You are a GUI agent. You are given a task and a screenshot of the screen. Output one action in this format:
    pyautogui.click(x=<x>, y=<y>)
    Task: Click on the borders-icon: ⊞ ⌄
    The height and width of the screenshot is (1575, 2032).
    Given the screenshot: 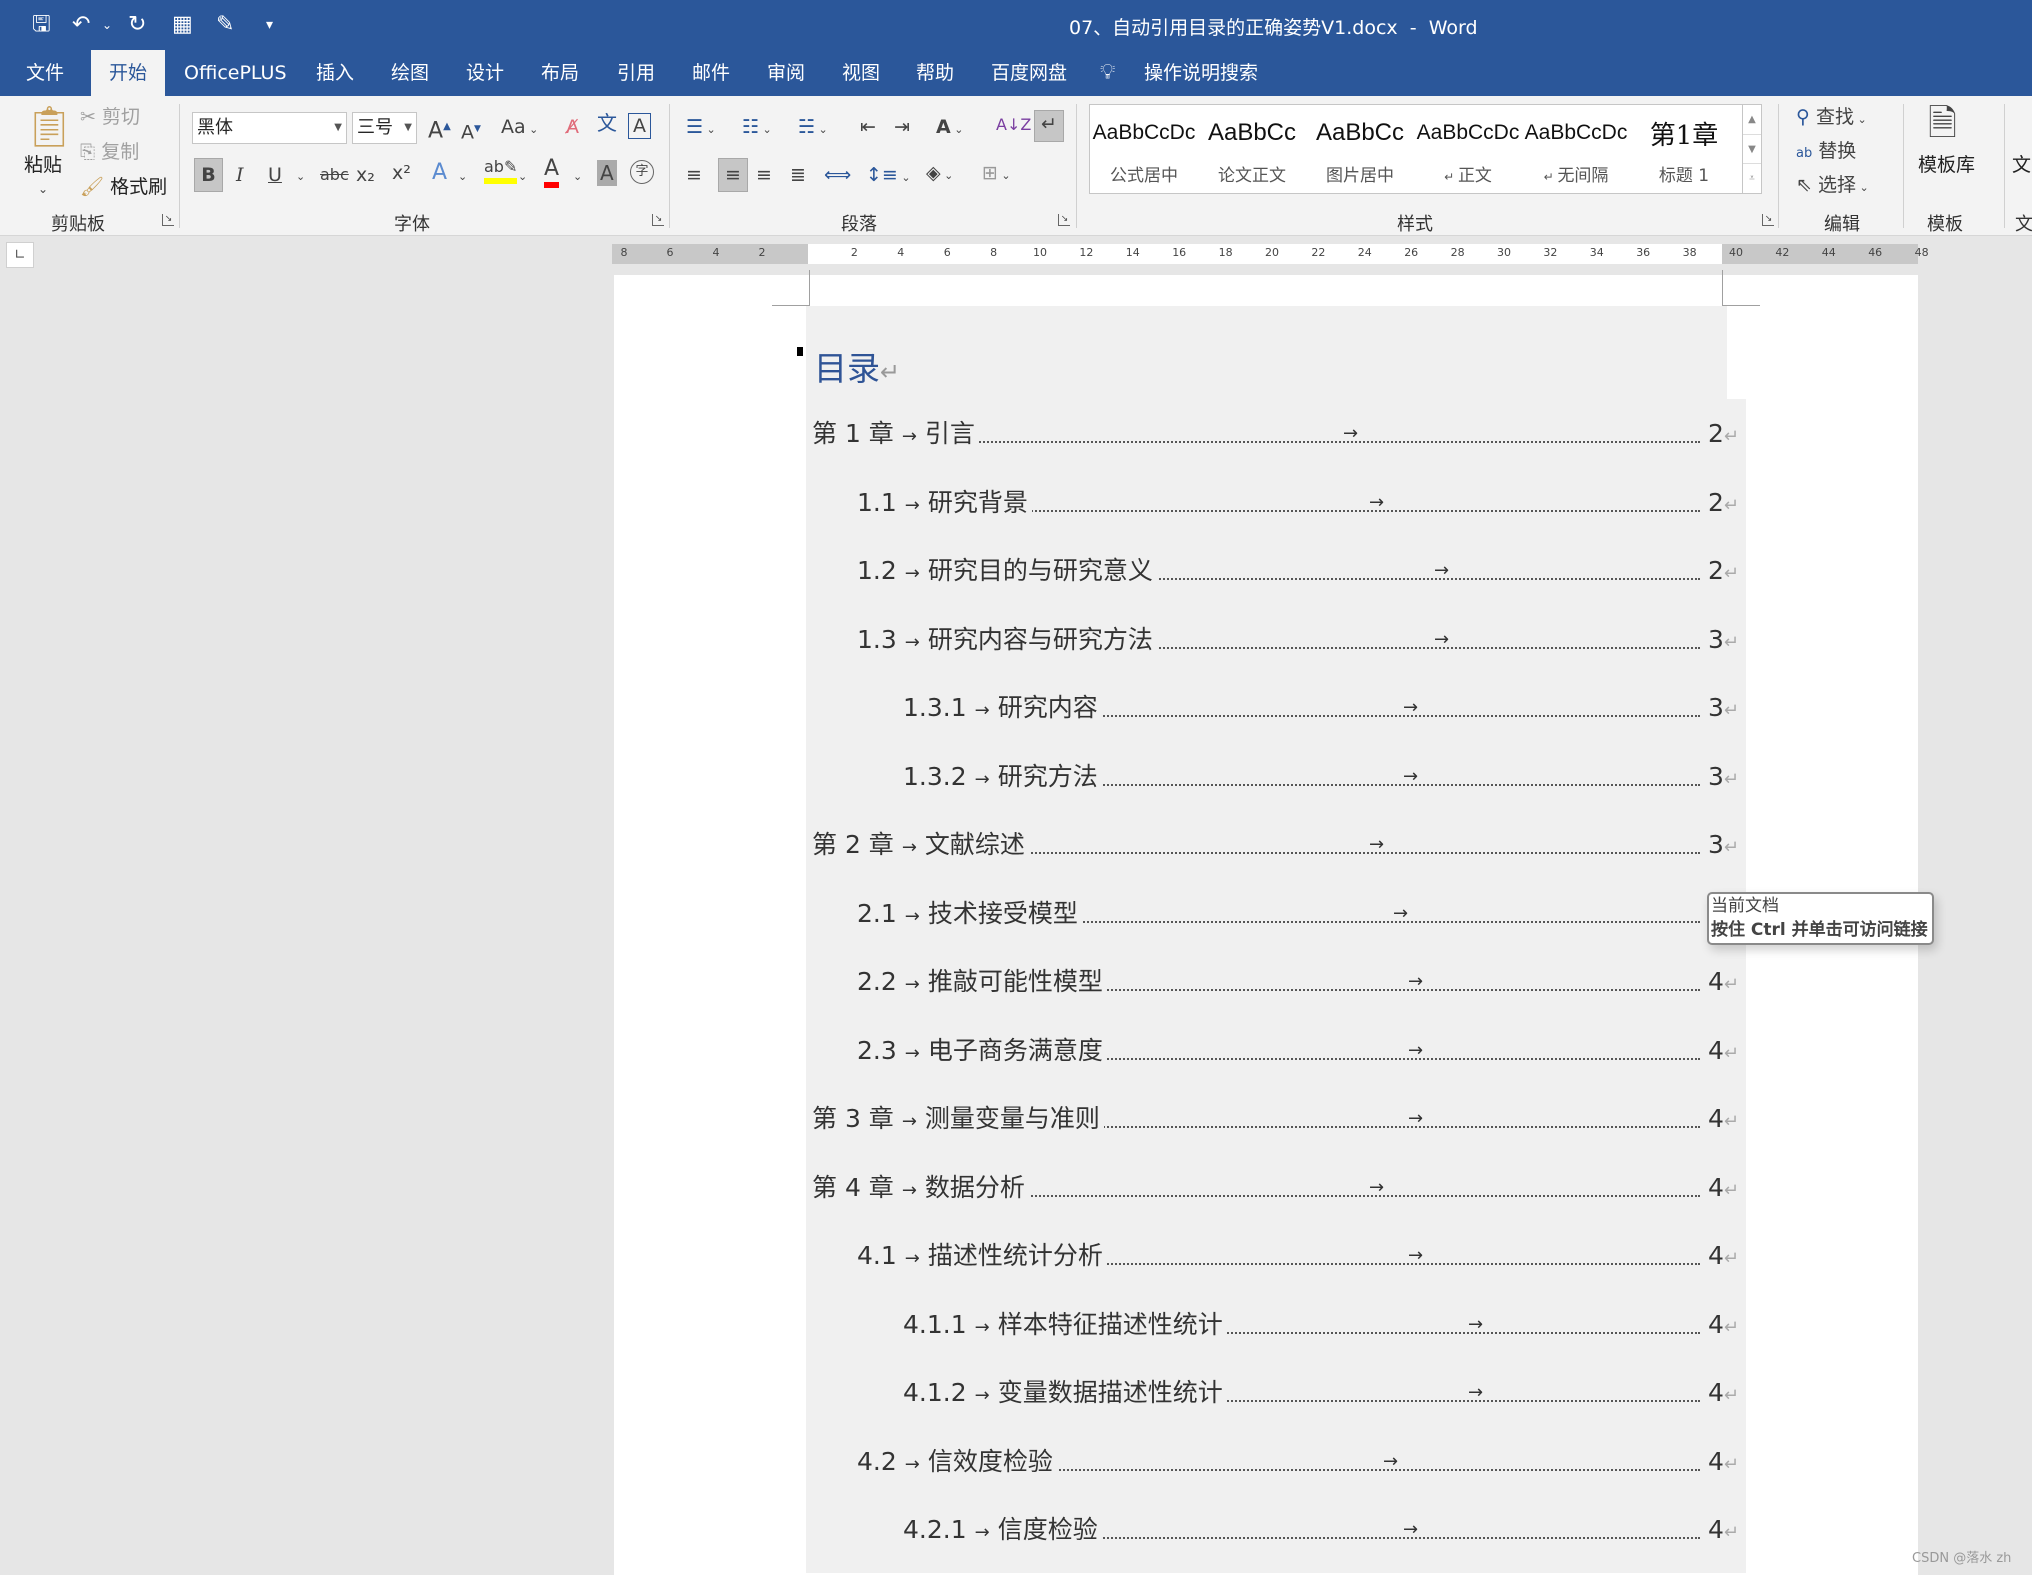 What is the action you would take?
    pyautogui.click(x=996, y=174)
    